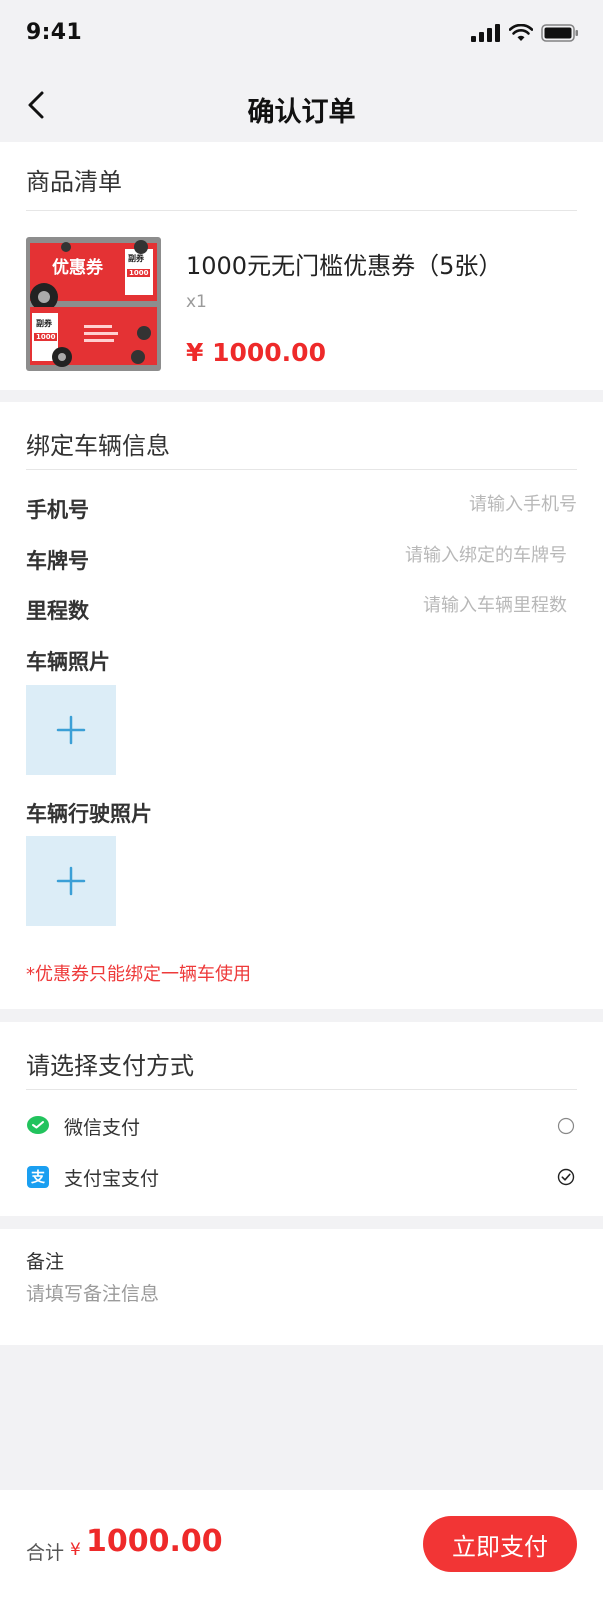 The width and height of the screenshot is (603, 1600). I want to click on status-time: 9:41, so click(54, 32).